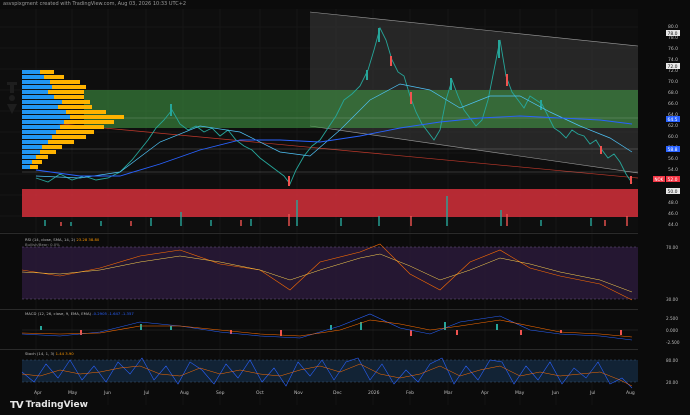  Describe the element at coordinates (672, 318) in the screenshot. I see `macd-level-label: 2.500` at that location.